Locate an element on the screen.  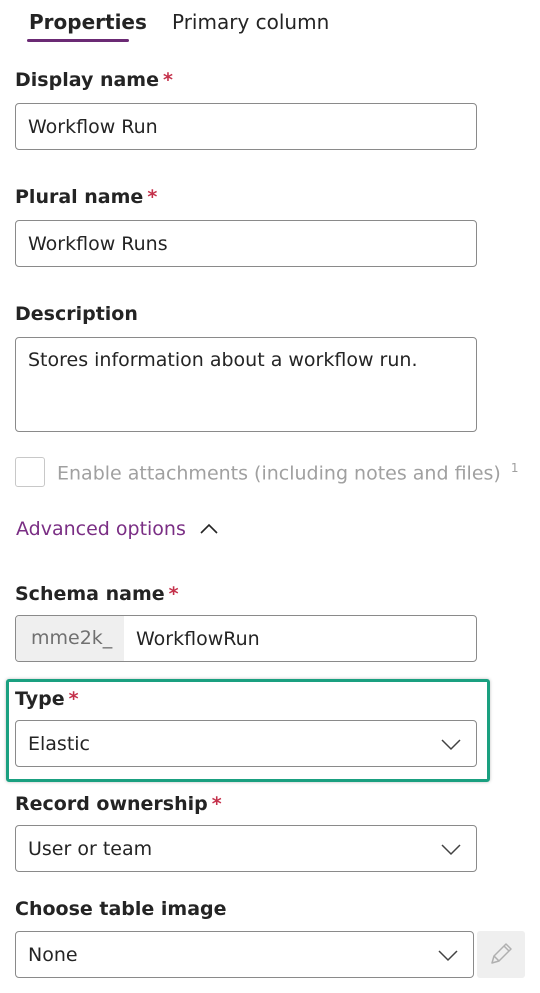
plural-name-value: Workflow Runs is located at coordinates (98, 244).